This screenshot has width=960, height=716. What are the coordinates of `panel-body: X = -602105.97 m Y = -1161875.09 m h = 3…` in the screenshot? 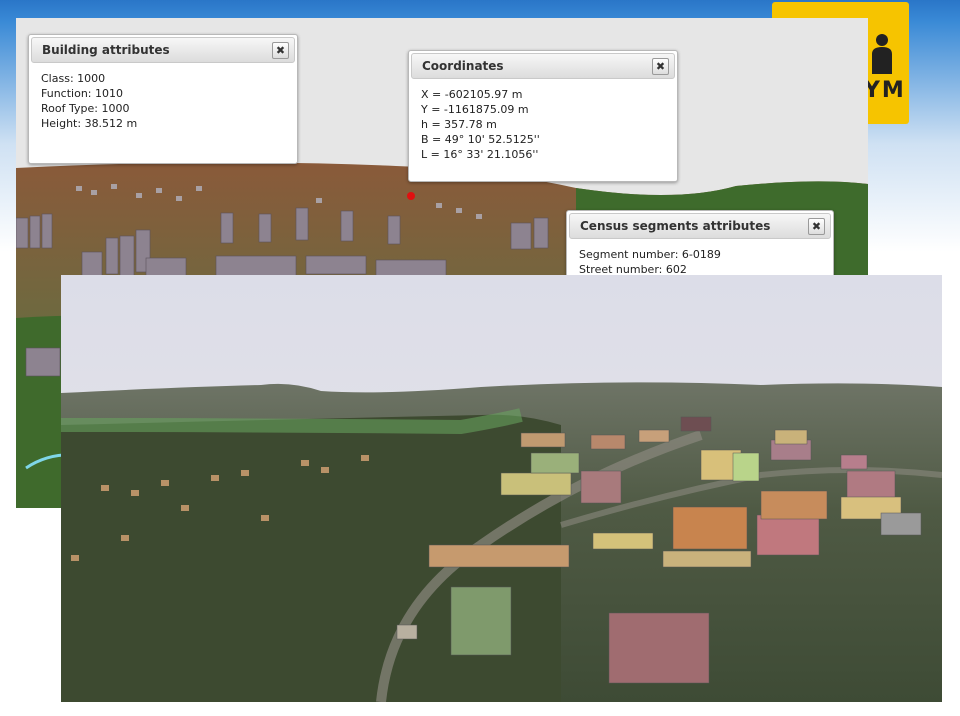 It's located at (543, 124).